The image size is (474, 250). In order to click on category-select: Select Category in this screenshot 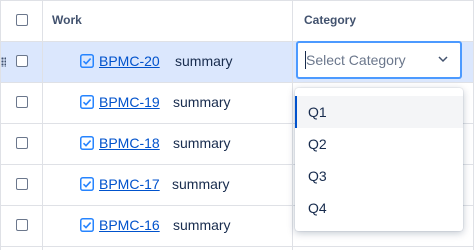, I will do `click(379, 60)`.